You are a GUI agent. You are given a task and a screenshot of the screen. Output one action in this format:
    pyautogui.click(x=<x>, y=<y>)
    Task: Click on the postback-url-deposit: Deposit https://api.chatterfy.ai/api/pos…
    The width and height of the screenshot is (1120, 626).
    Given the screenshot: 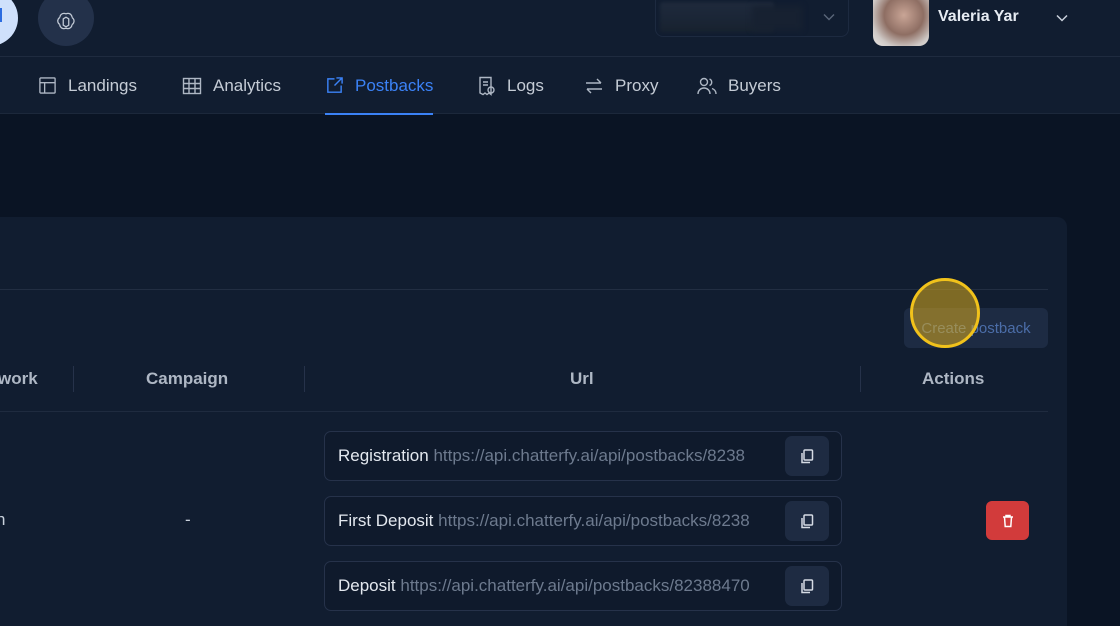 What is the action you would take?
    pyautogui.click(x=583, y=586)
    